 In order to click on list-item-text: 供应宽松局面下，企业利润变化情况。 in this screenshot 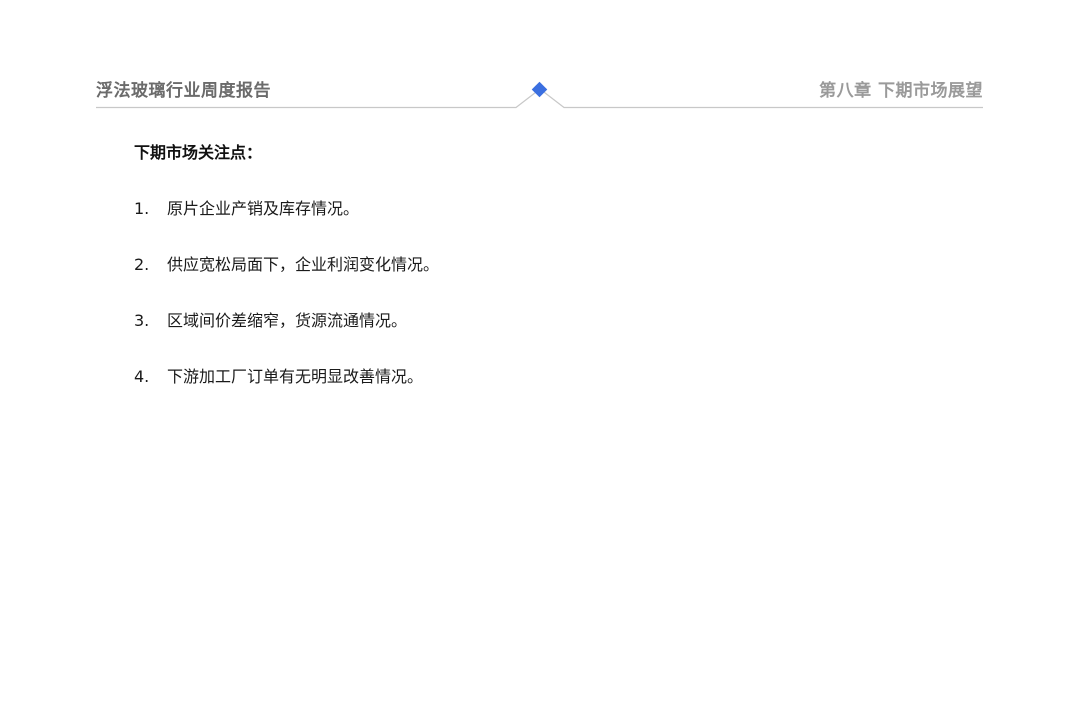, I will do `click(303, 264)`.